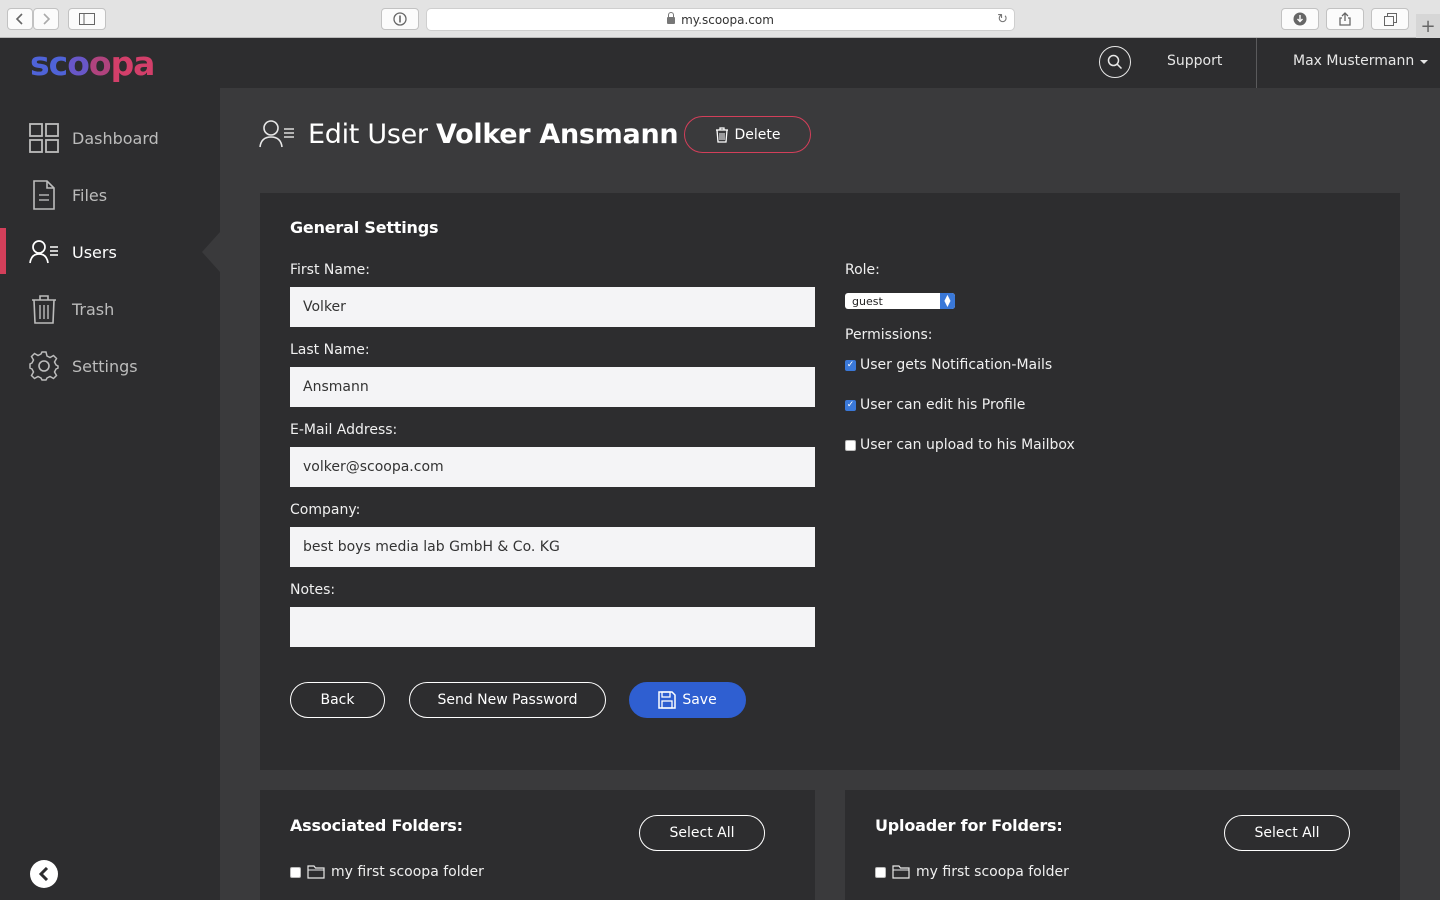 The height and width of the screenshot is (900, 1440). What do you see at coordinates (507, 700) in the screenshot?
I see `send-new-password-button: Send New Password` at bounding box center [507, 700].